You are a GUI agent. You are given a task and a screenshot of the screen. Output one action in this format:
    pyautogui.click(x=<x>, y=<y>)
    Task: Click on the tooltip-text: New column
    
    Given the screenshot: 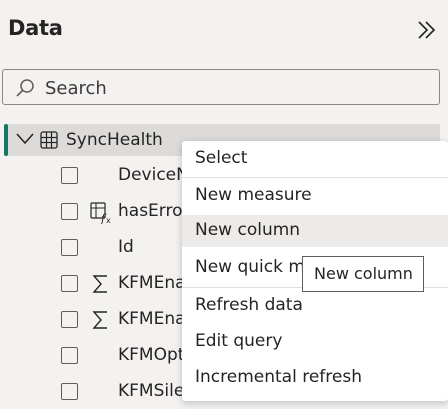 What is the action you would take?
    pyautogui.click(x=363, y=273)
    